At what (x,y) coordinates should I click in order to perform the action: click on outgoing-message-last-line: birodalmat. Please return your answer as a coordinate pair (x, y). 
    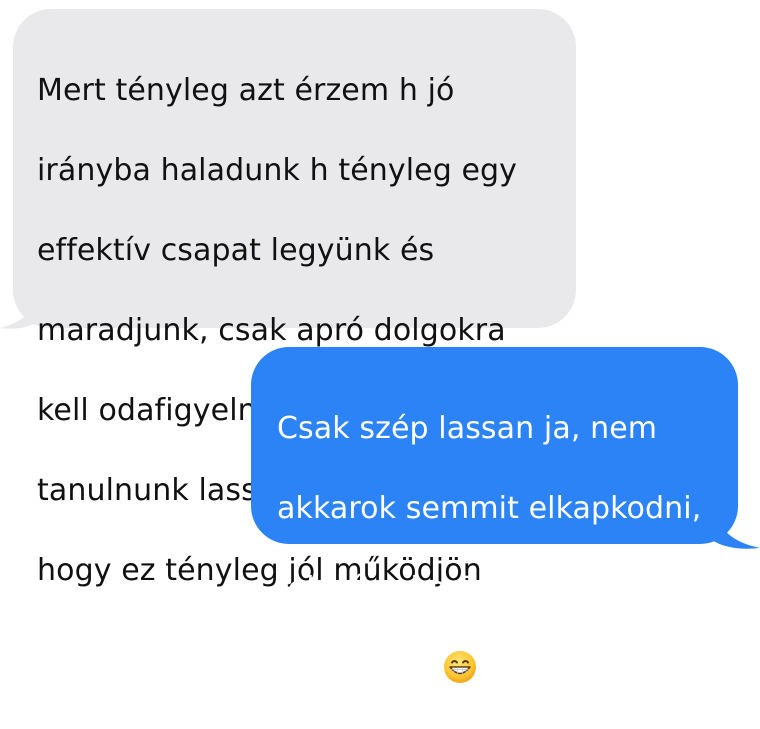
    Looking at the image, I should click on (499, 669).